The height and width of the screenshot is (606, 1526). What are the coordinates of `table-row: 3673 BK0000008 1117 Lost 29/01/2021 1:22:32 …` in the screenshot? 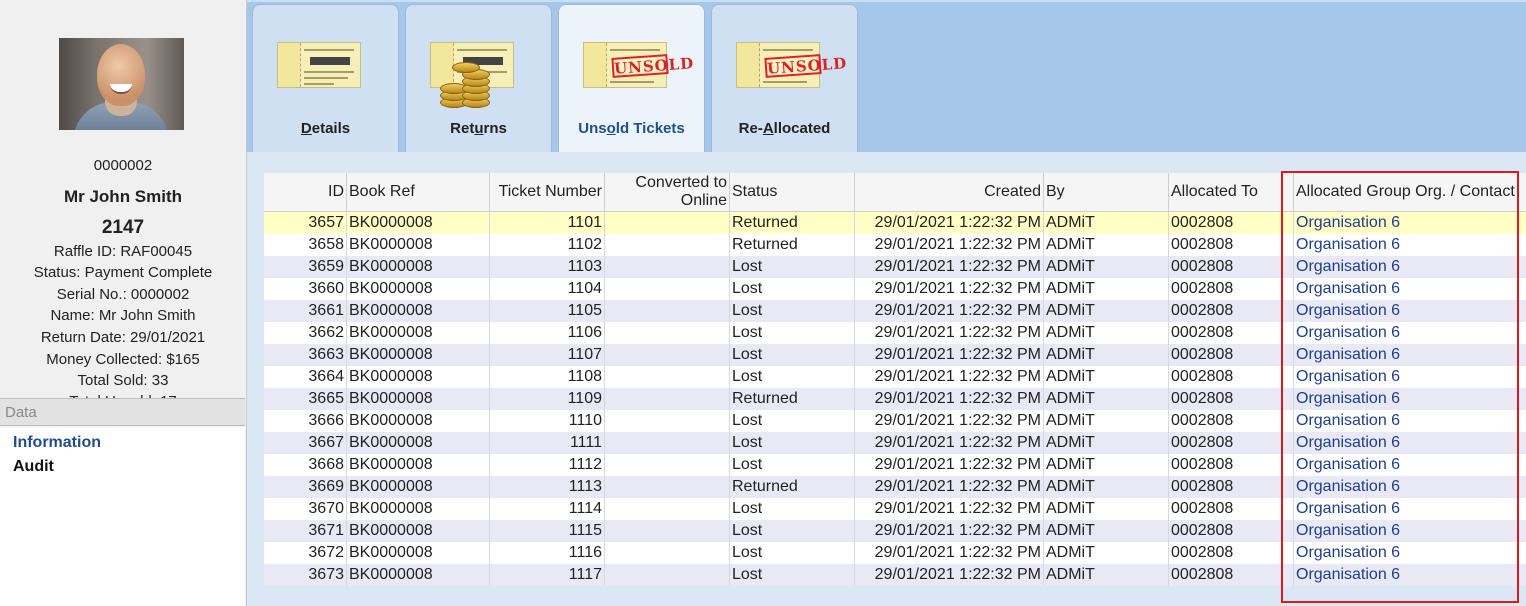 It's located at (895, 575).